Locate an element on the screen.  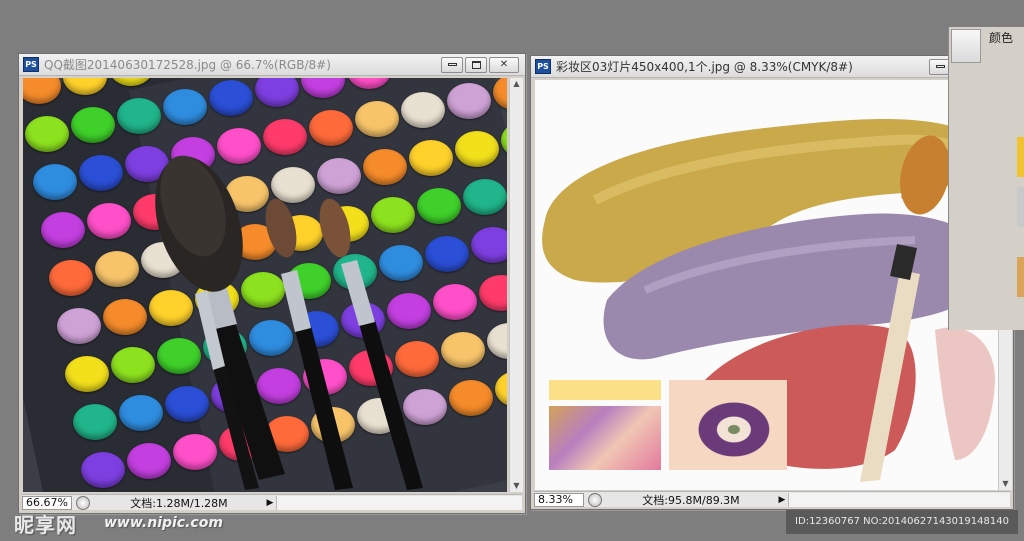
minimize-button is located at coordinates (452, 64).